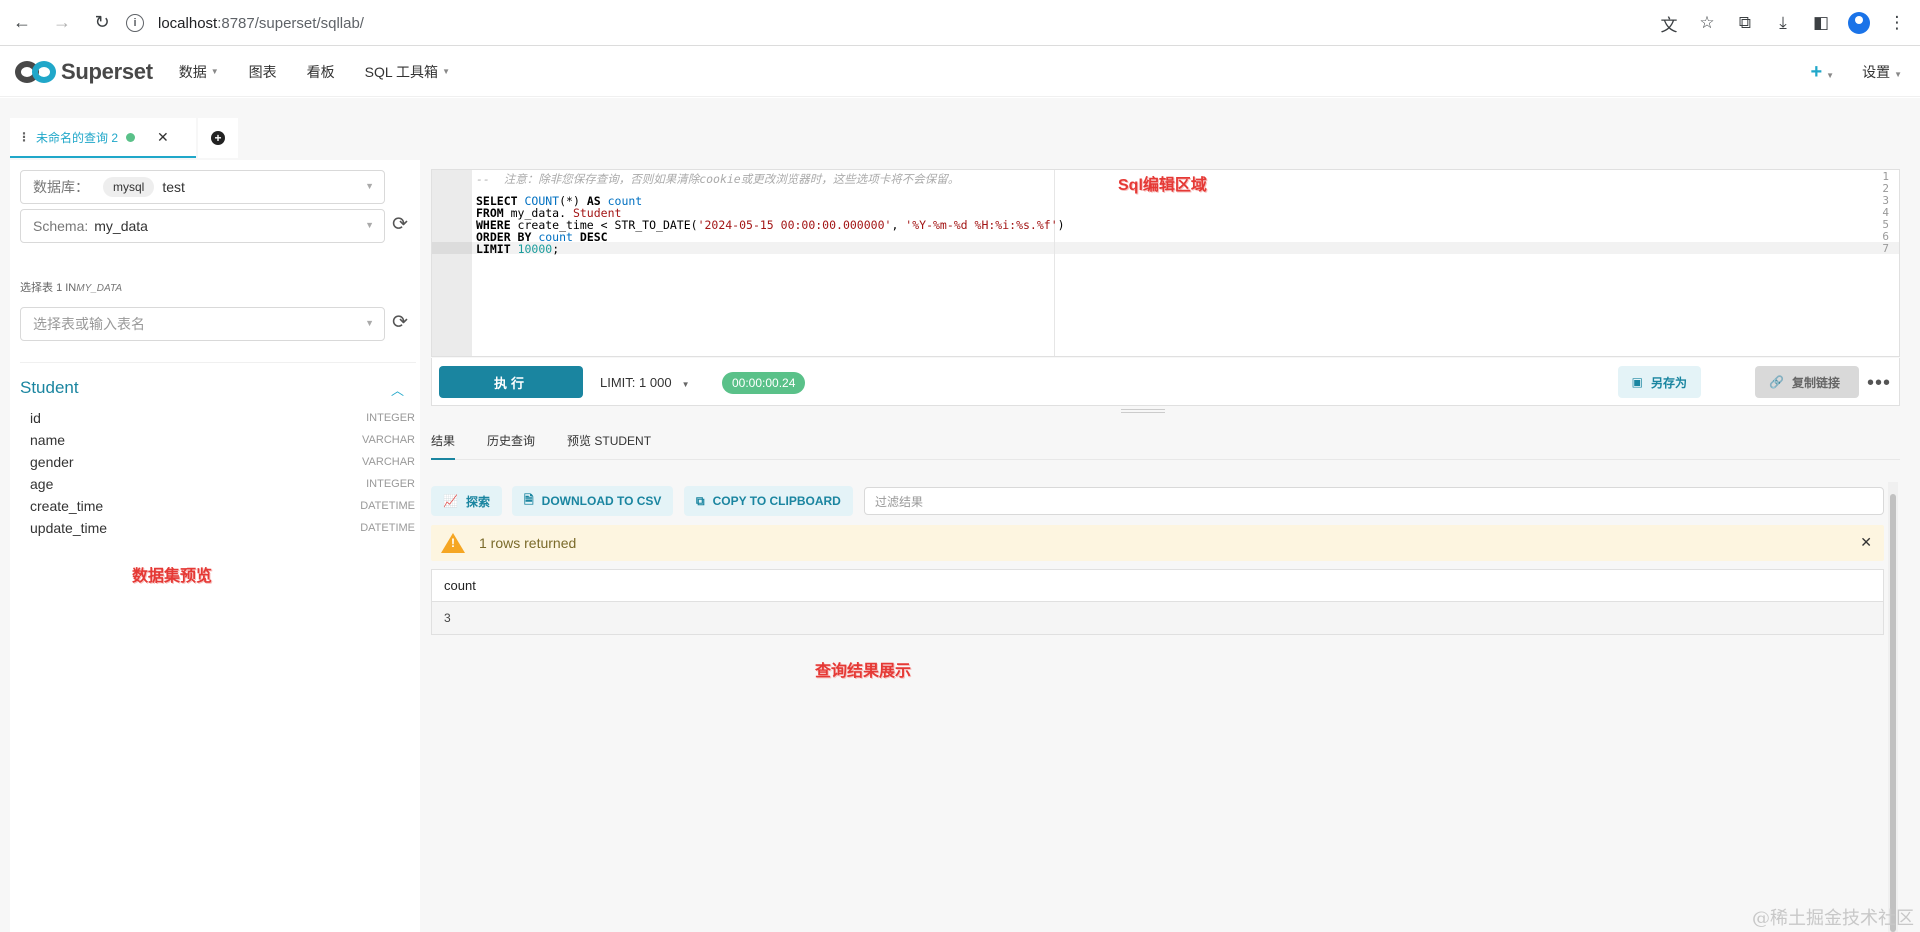 The width and height of the screenshot is (1920, 932). What do you see at coordinates (135, 23) in the screenshot?
I see `site-info-icon: i` at bounding box center [135, 23].